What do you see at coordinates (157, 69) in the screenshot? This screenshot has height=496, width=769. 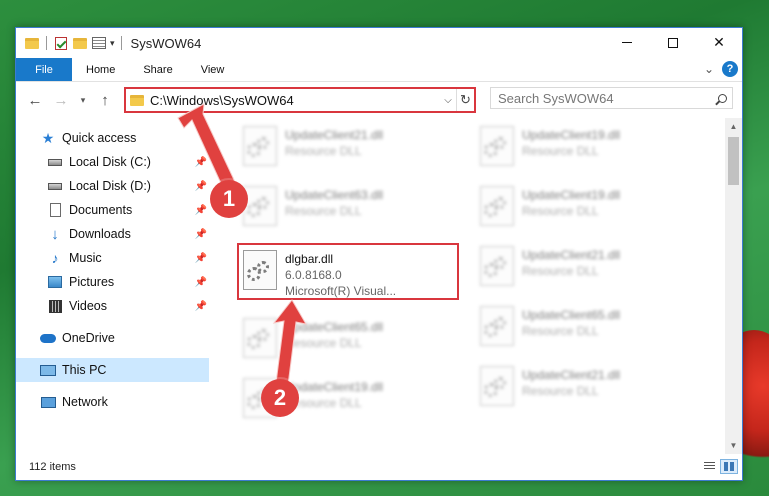 I see `tab-share: Share` at bounding box center [157, 69].